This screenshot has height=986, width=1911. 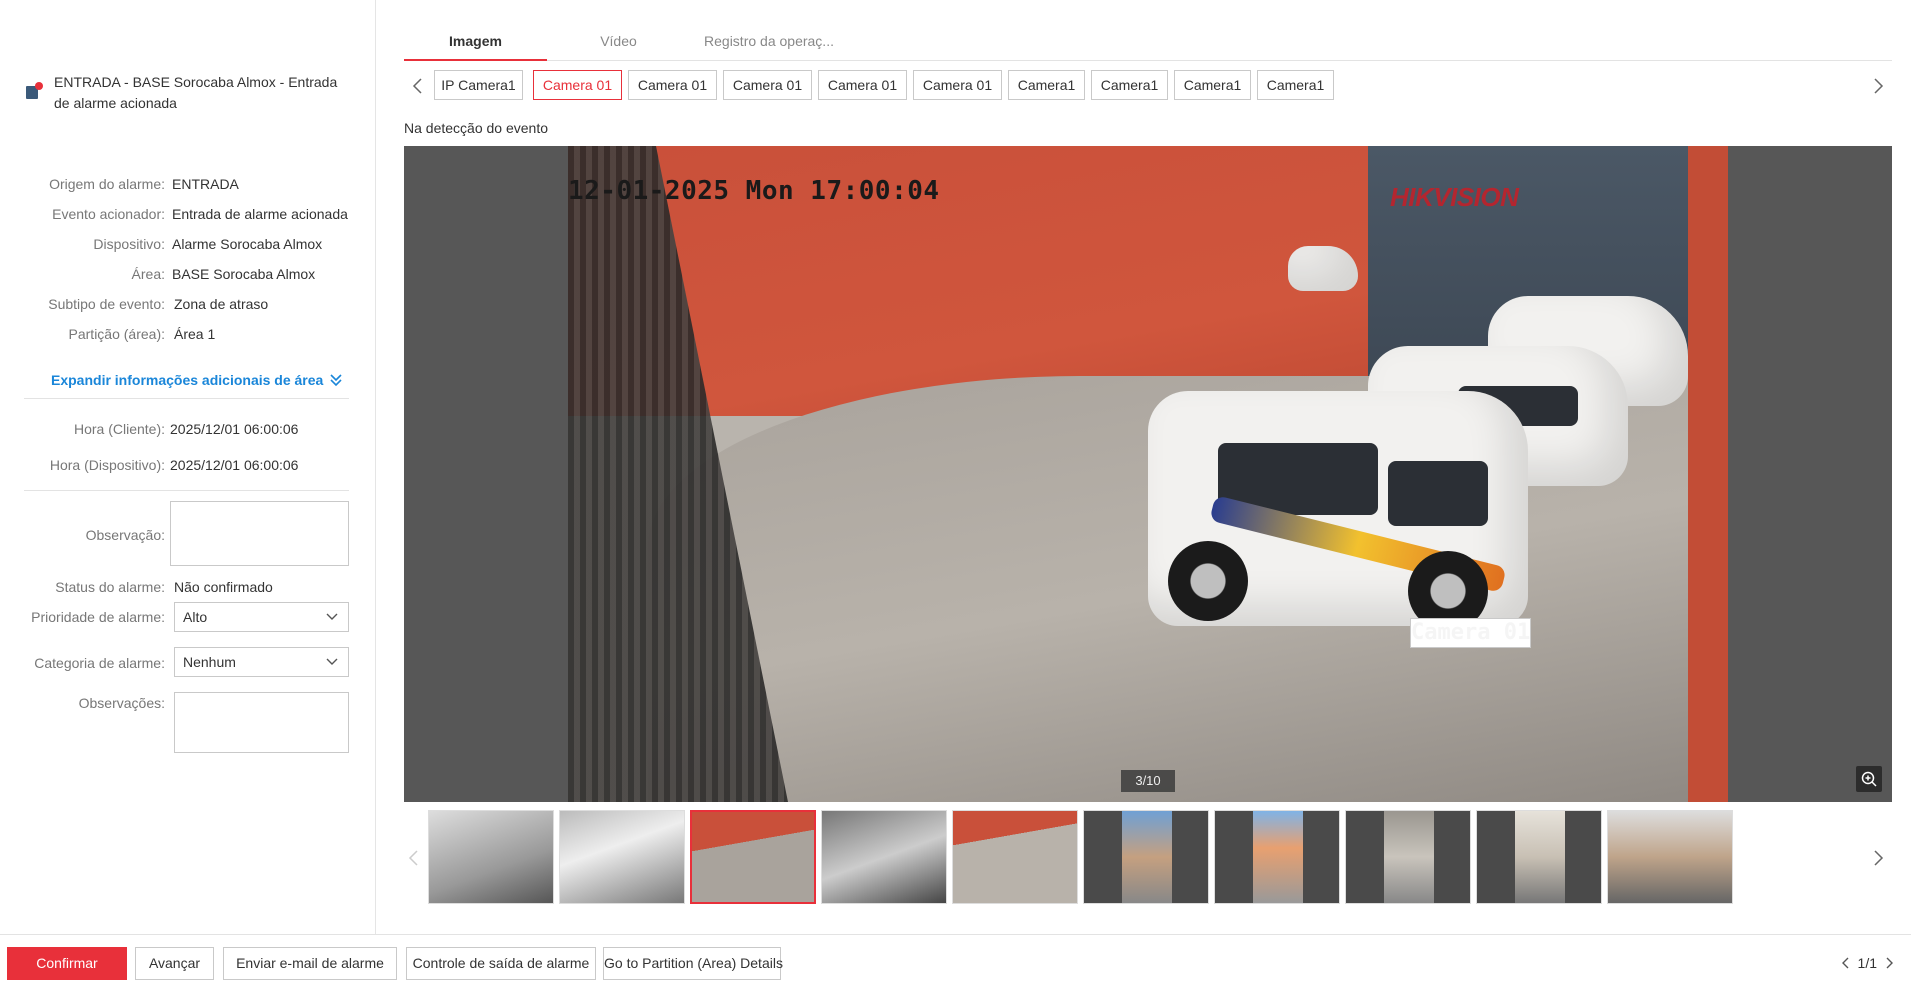 I want to click on tab-video: Vídeo, so click(x=618, y=42).